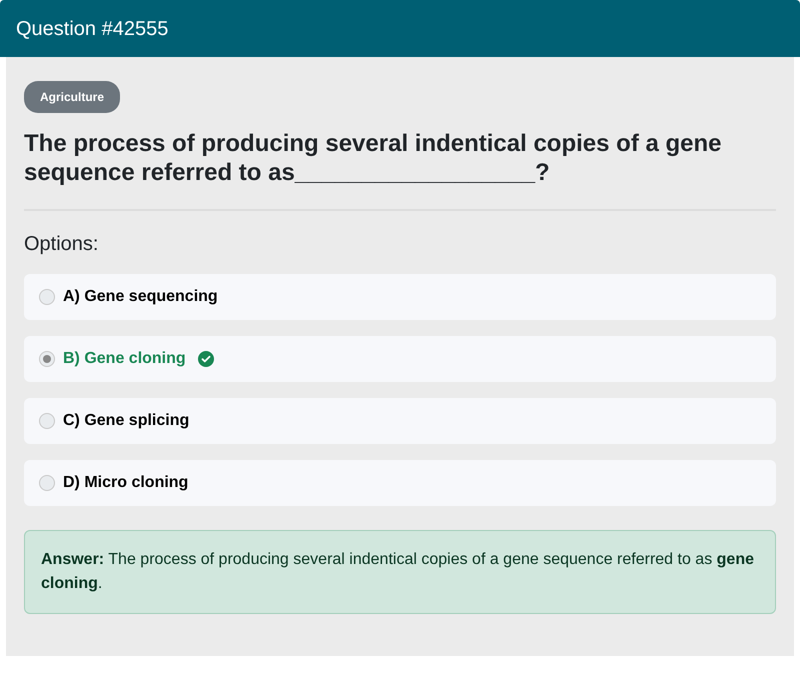 The width and height of the screenshot is (800, 674). Describe the element at coordinates (126, 421) in the screenshot. I see `option-label: C) Gene splicing` at that location.